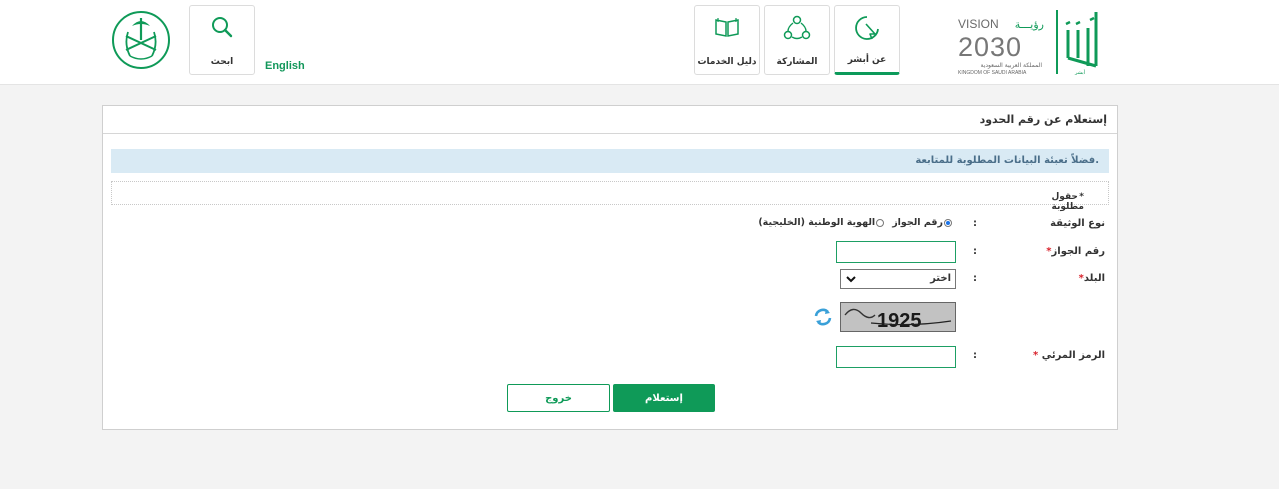 This screenshot has width=1279, height=489. What do you see at coordinates (896, 252) in the screenshot?
I see `passport-number-input` at bounding box center [896, 252].